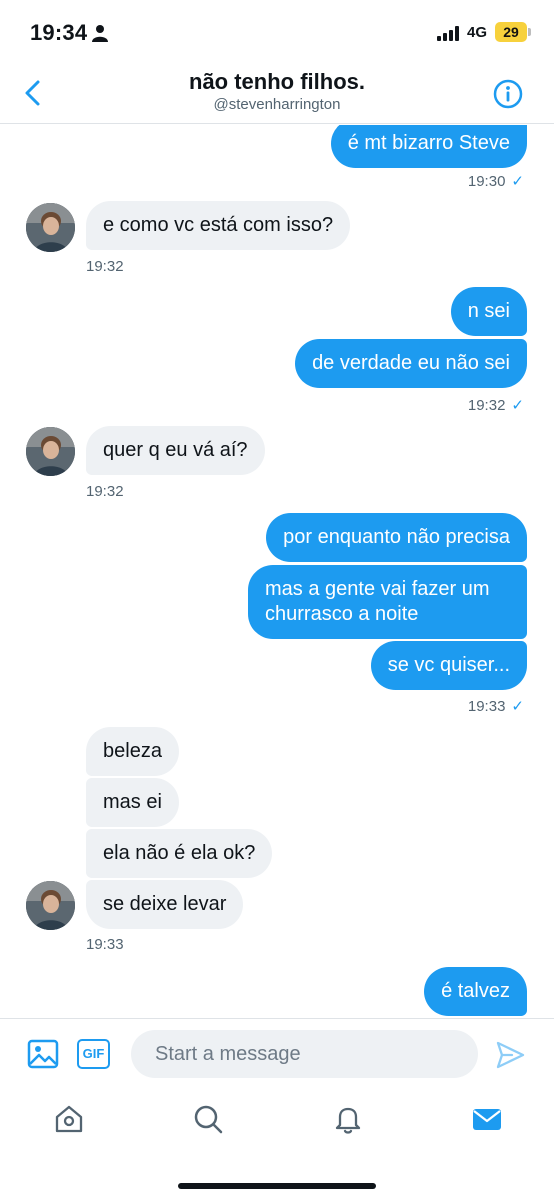 Image resolution: width=554 pixels, height=1199 pixels. I want to click on outgoing-message: é talvez, so click(475, 991).